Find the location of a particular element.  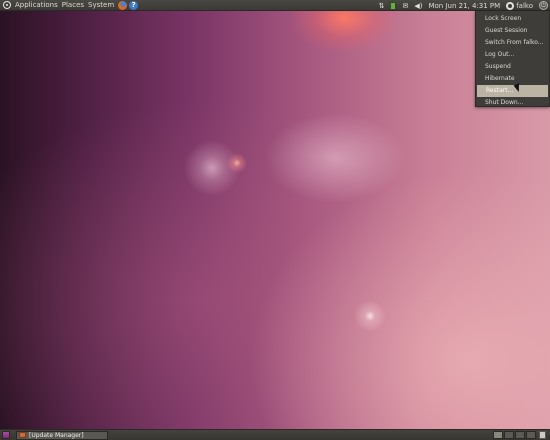

menu-system: System is located at coordinates (101, 5).